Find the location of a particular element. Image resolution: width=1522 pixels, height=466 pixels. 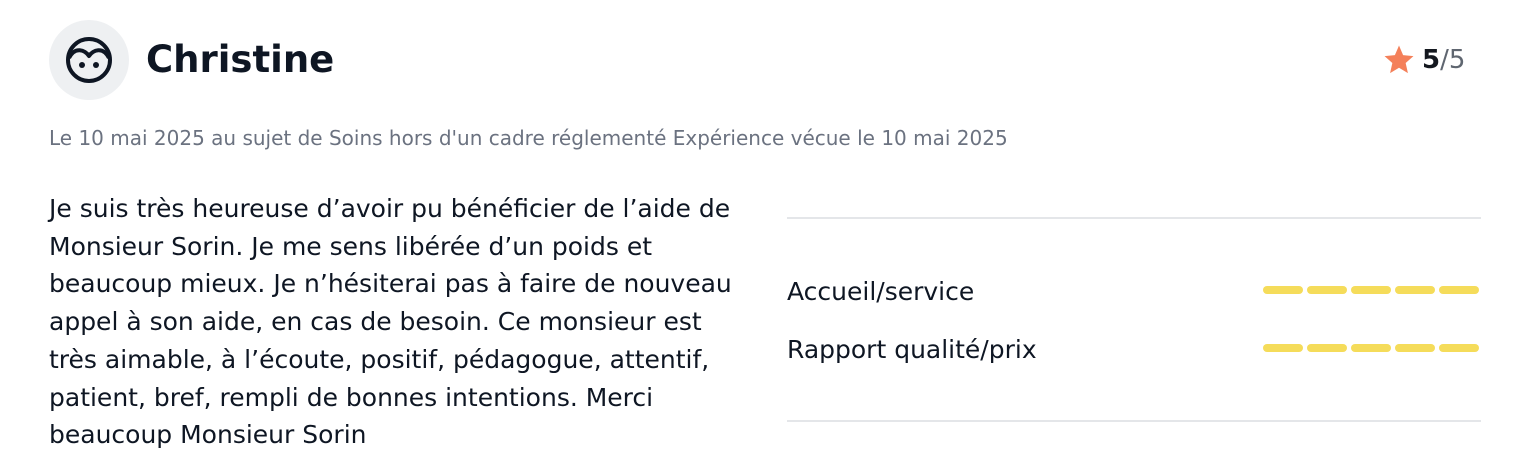

rating-max: 5 is located at coordinates (1457, 60).